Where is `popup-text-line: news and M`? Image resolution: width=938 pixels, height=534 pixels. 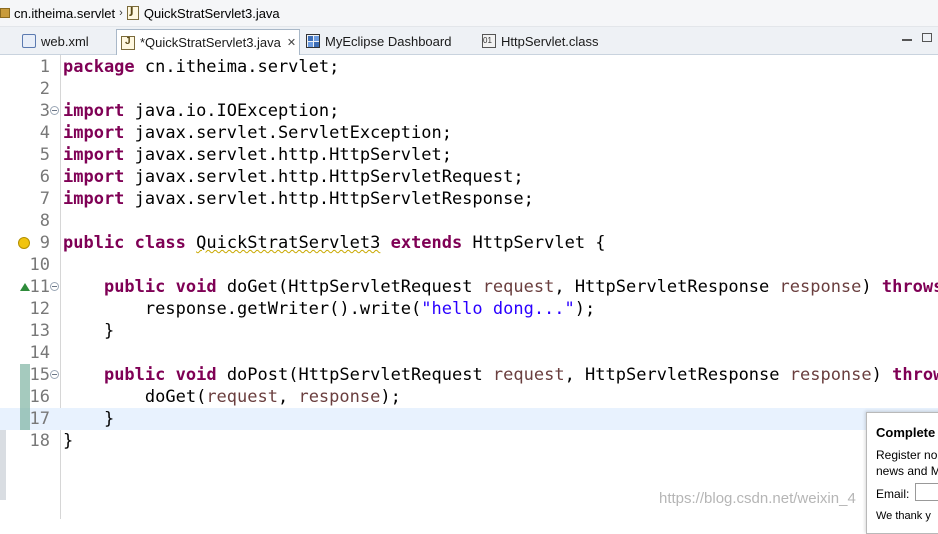
popup-text-line: news and M is located at coordinates (907, 471).